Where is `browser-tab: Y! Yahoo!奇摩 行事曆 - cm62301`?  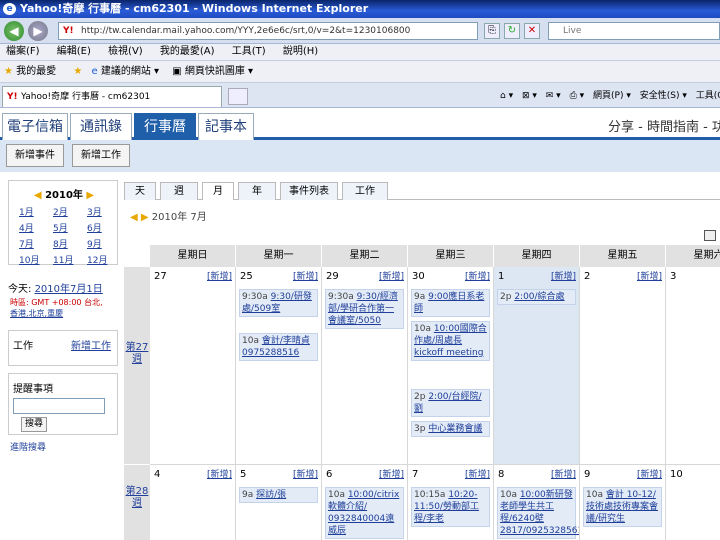 browser-tab: Y! Yahoo!奇摩 行事曆 - cm62301 is located at coordinates (112, 96).